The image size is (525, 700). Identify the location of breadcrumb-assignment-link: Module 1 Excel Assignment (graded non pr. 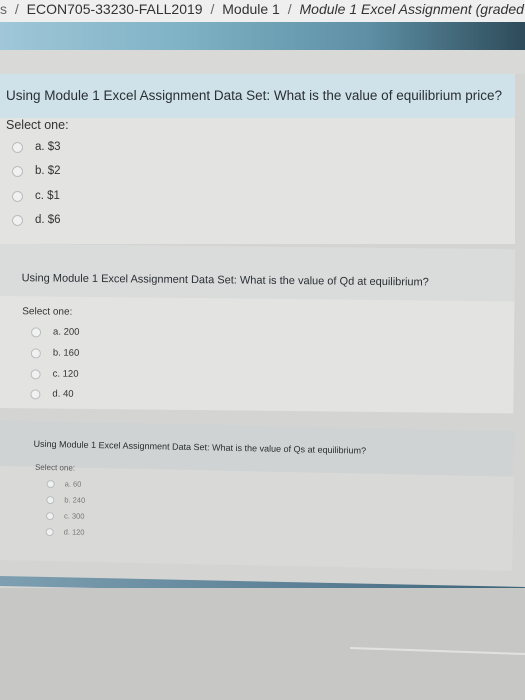
(412, 9).